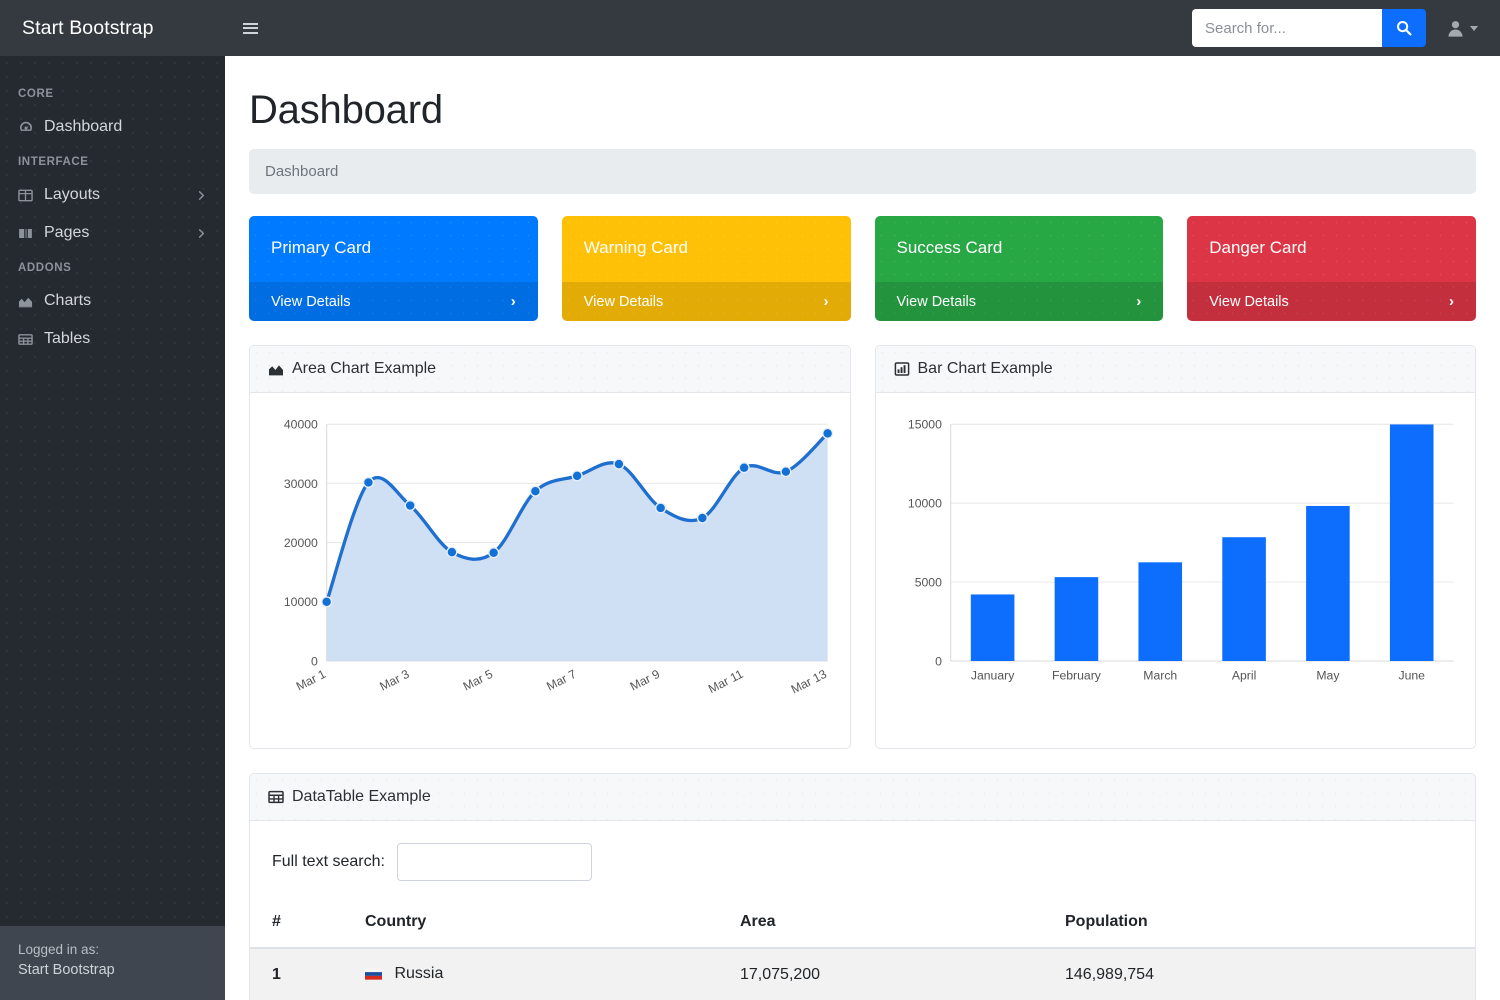 This screenshot has width=1500, height=1000. What do you see at coordinates (72, 194) in the screenshot?
I see `sidebar-item-label: Layouts` at bounding box center [72, 194].